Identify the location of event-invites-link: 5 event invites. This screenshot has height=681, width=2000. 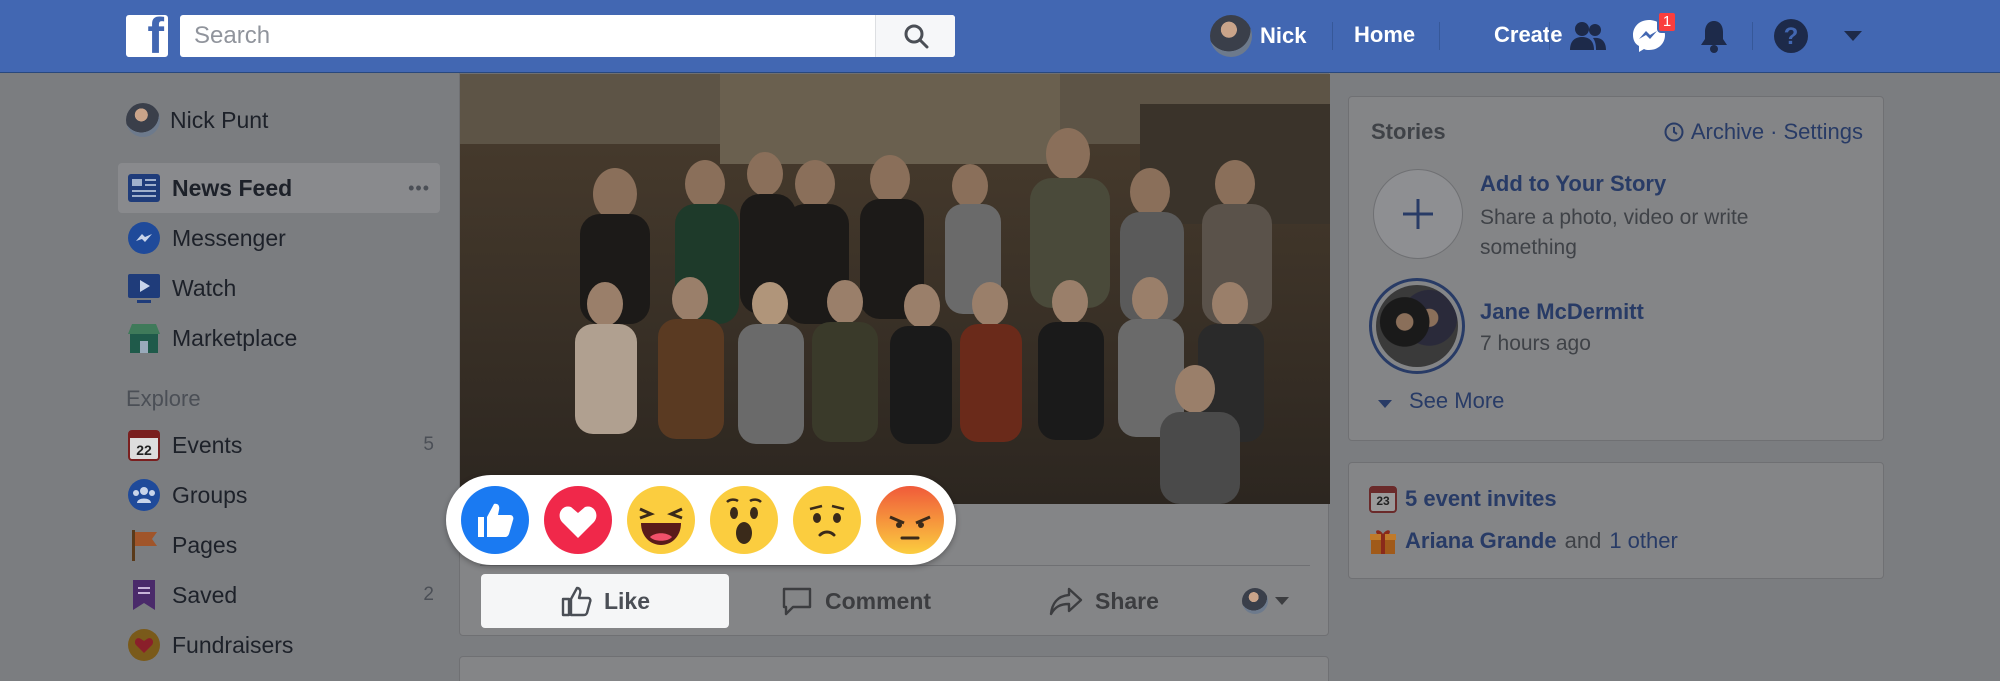
(1481, 498).